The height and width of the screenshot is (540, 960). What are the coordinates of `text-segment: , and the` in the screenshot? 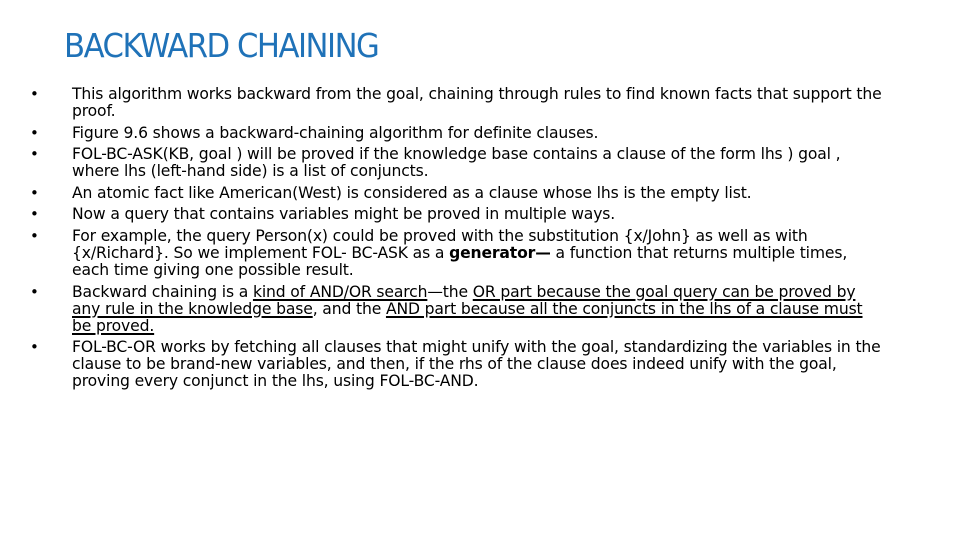 It's located at (349, 308).